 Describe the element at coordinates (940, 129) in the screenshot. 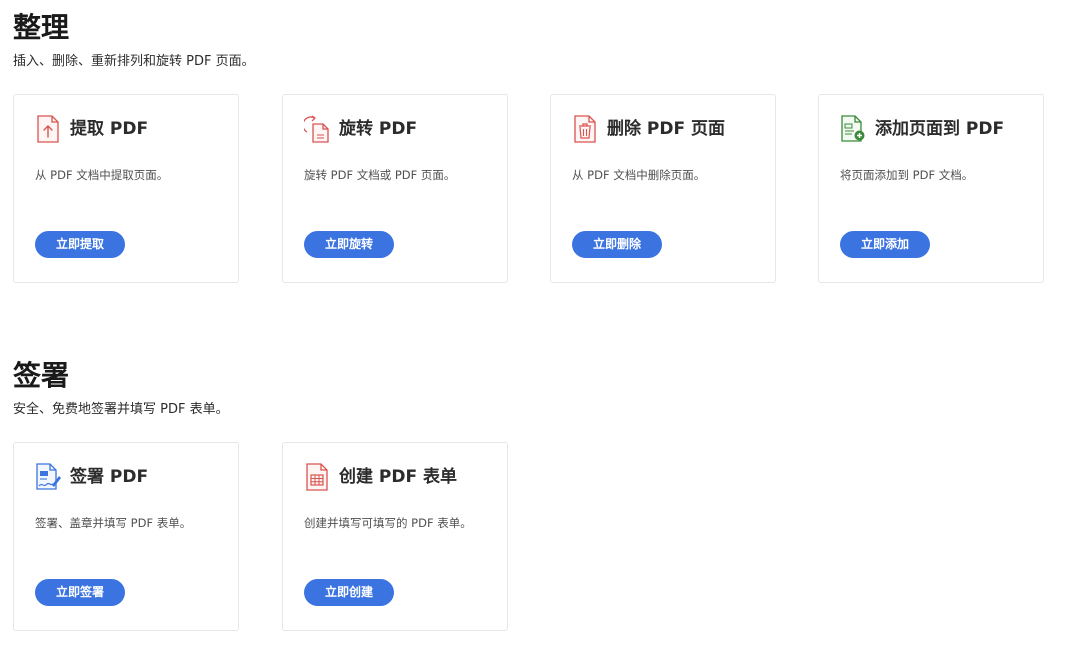

I see `add-pages-title: 添加页面到 PDF` at that location.